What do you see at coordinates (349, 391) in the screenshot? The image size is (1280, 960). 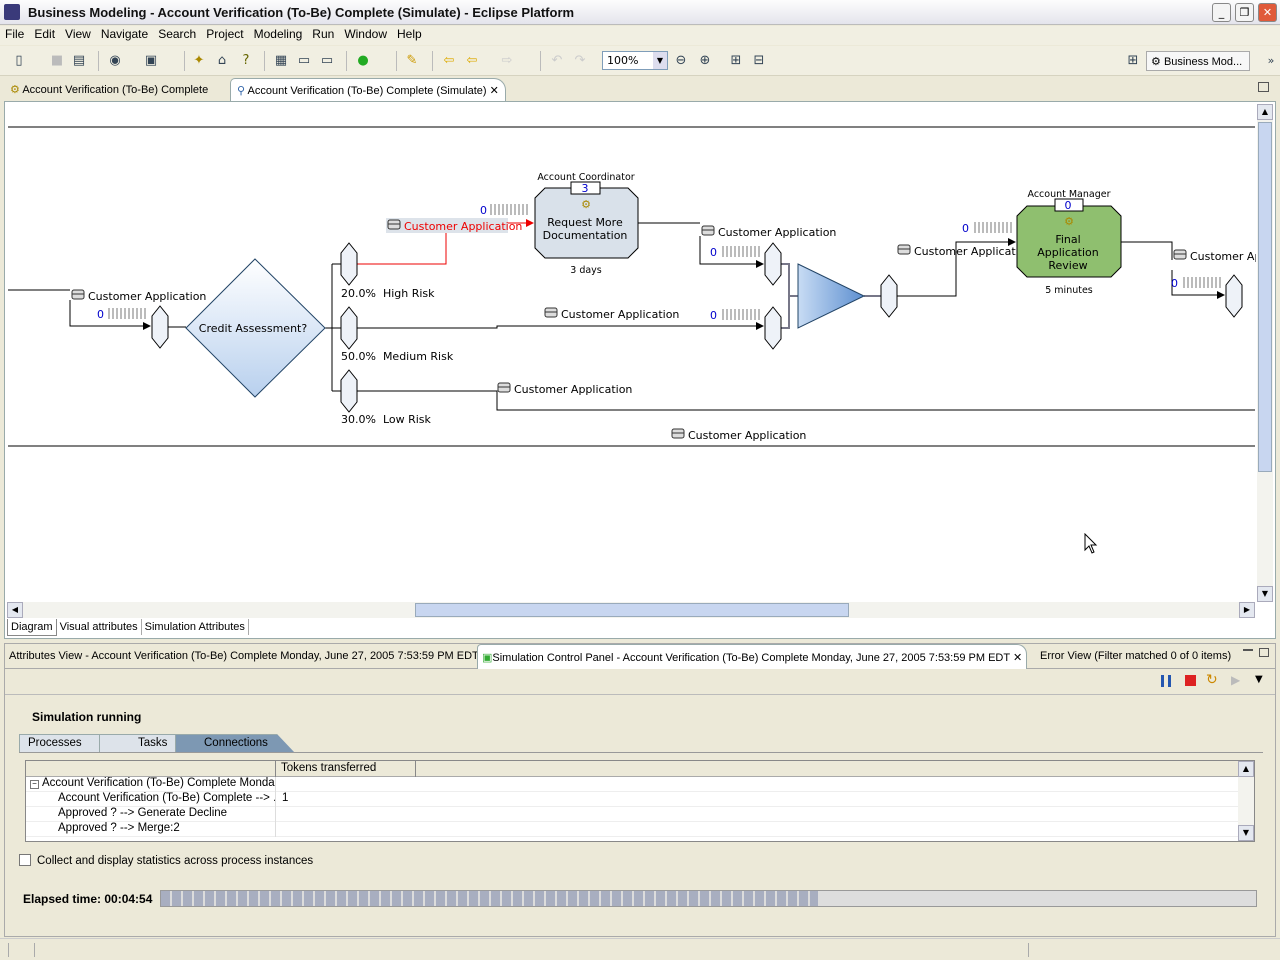 I see `branch-connector-low` at bounding box center [349, 391].